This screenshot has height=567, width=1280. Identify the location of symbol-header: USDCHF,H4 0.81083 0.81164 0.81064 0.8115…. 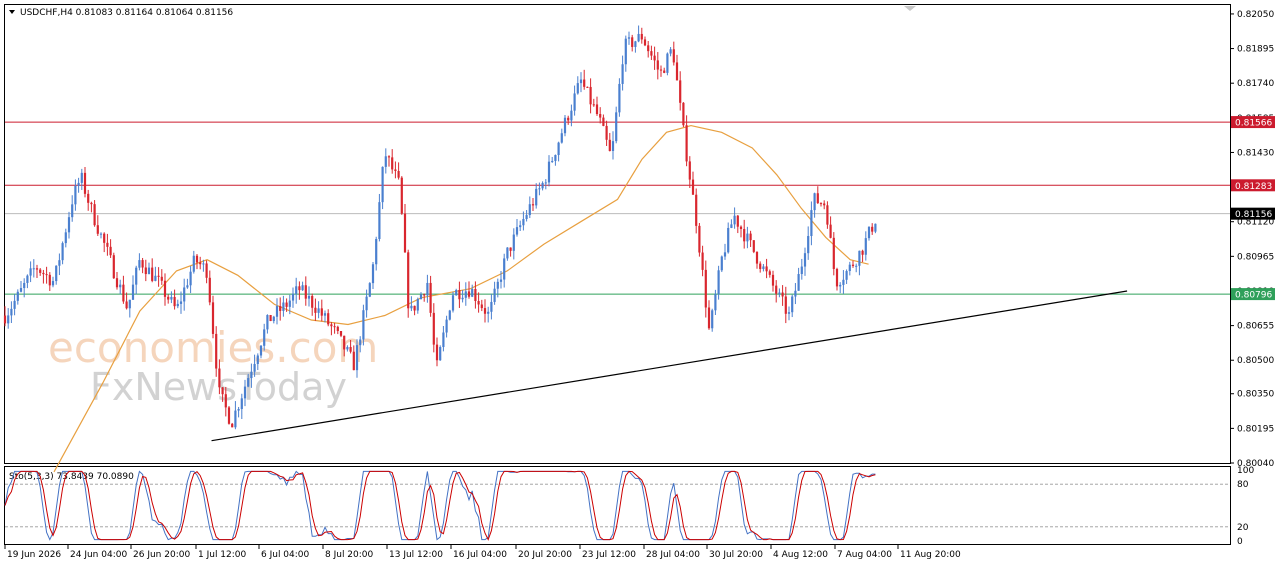
(126, 13).